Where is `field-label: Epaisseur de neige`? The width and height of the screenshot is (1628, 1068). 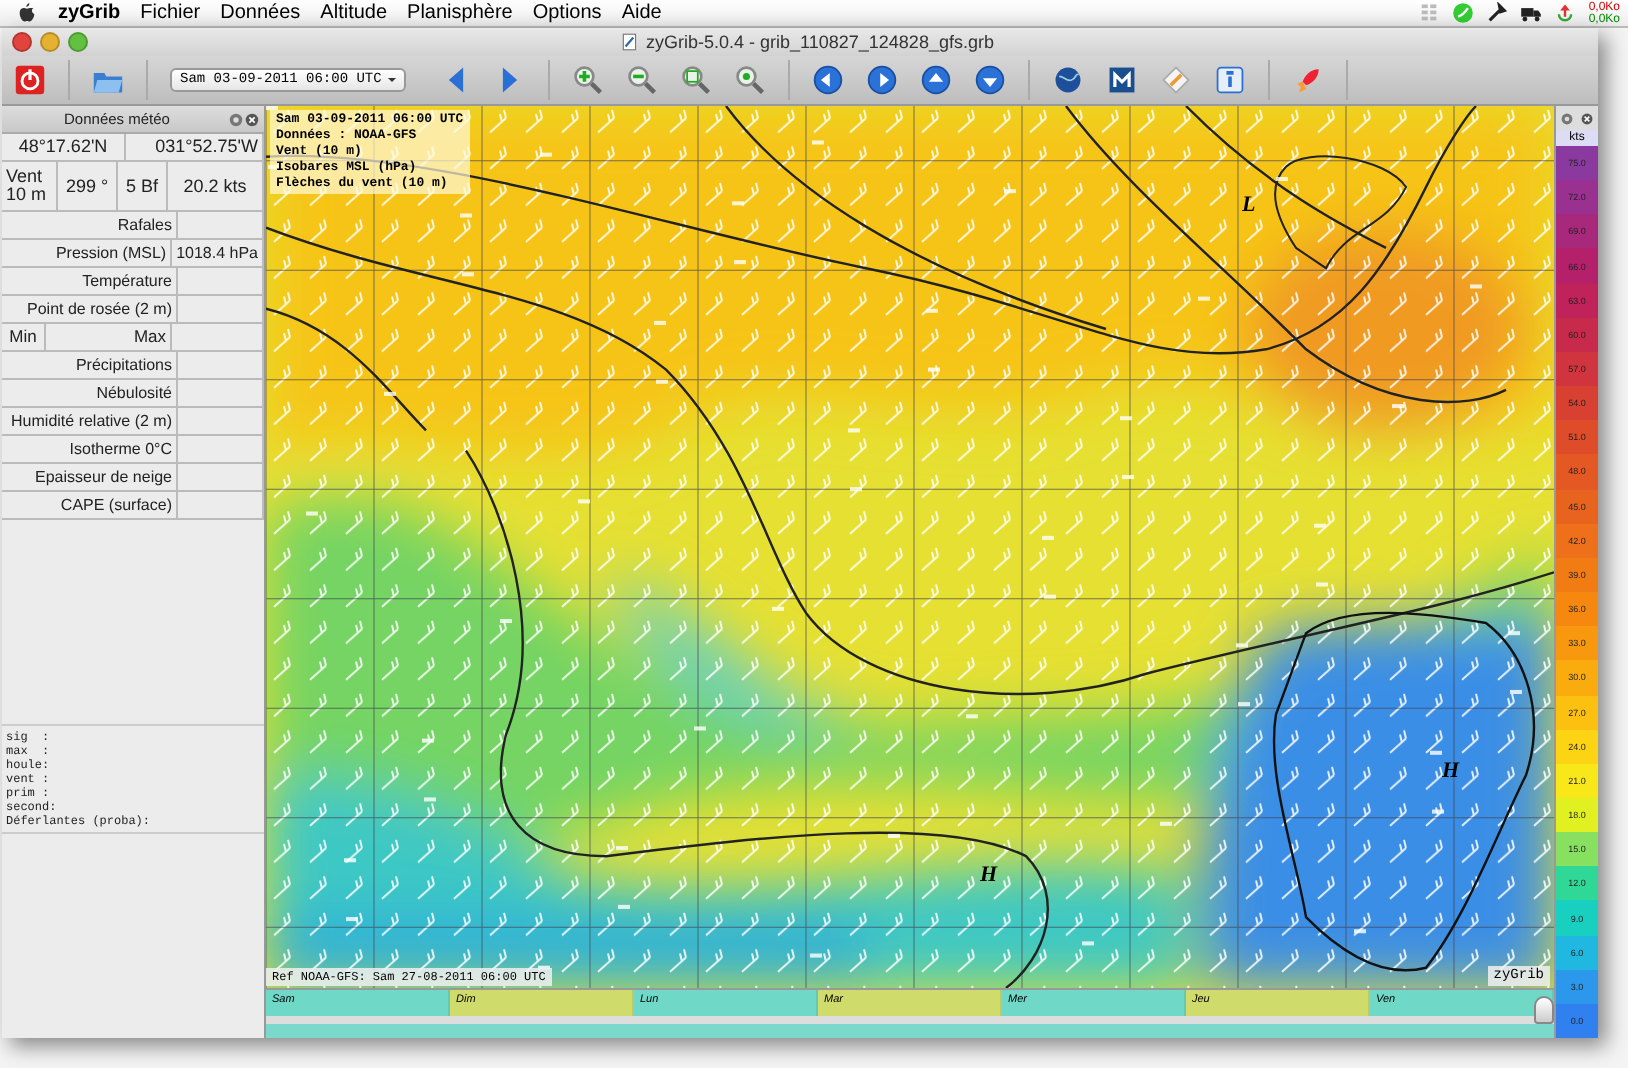 field-label: Epaisseur de neige is located at coordinates (90, 477).